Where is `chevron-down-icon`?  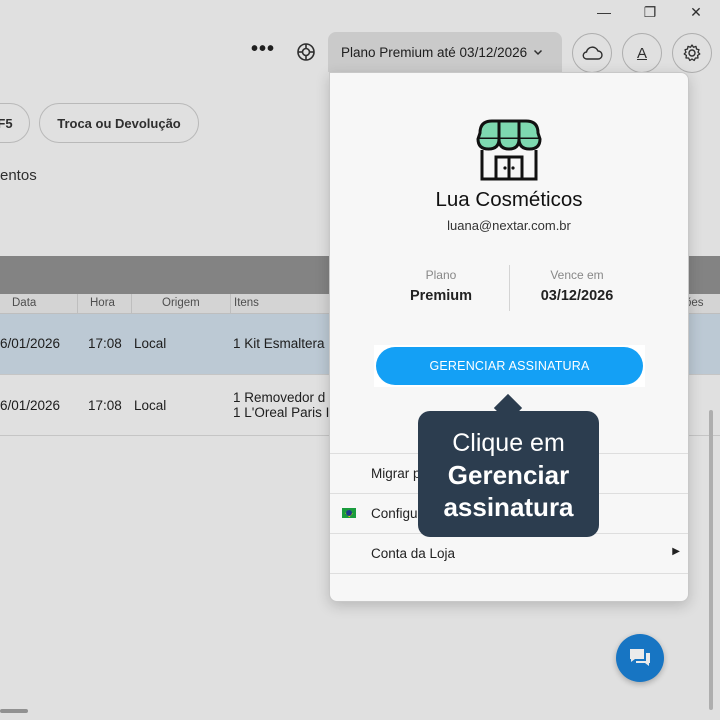
chevron-down-icon is located at coordinates (538, 52).